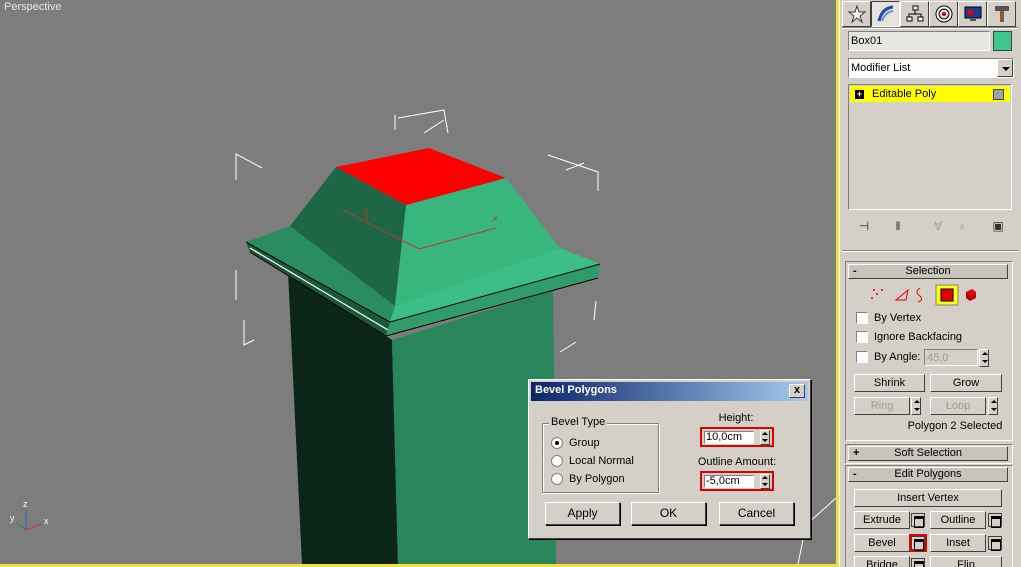  I want to click on ignore-backfacing-label: Ignore Backfacing, so click(918, 337).